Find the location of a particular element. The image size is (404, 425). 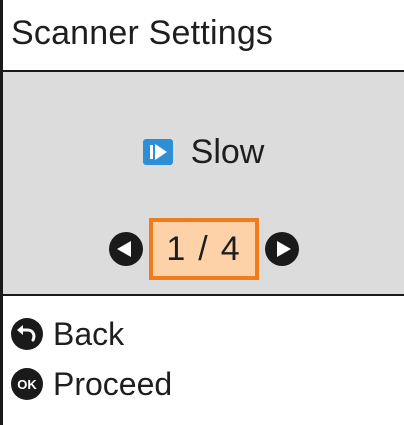

slow-mode-icon is located at coordinates (157, 152).